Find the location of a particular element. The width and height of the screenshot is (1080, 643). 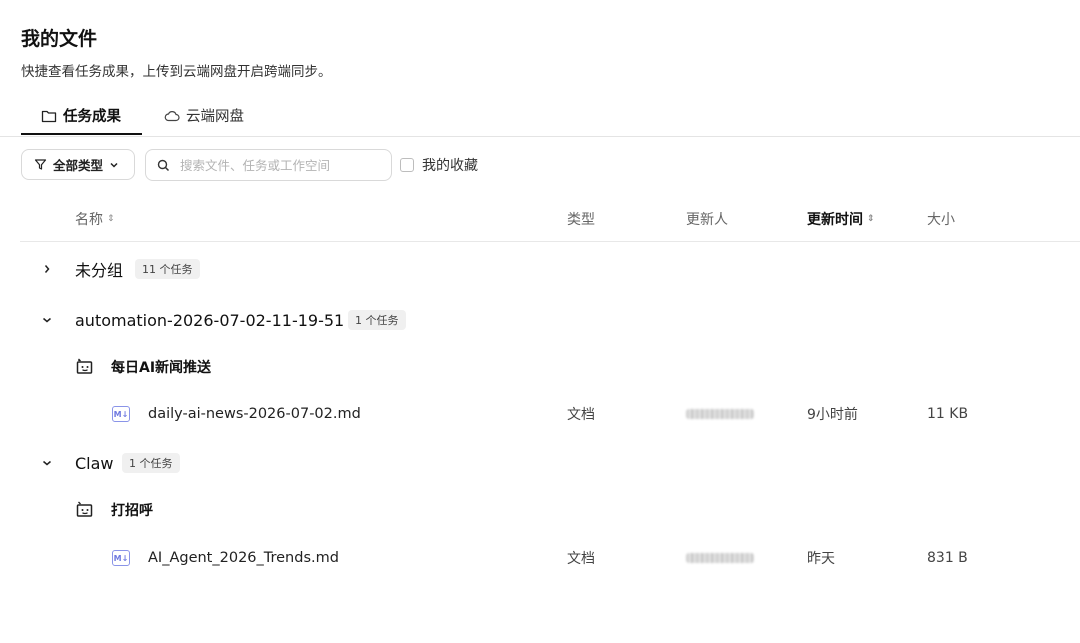

filter-icon is located at coordinates (40, 164).